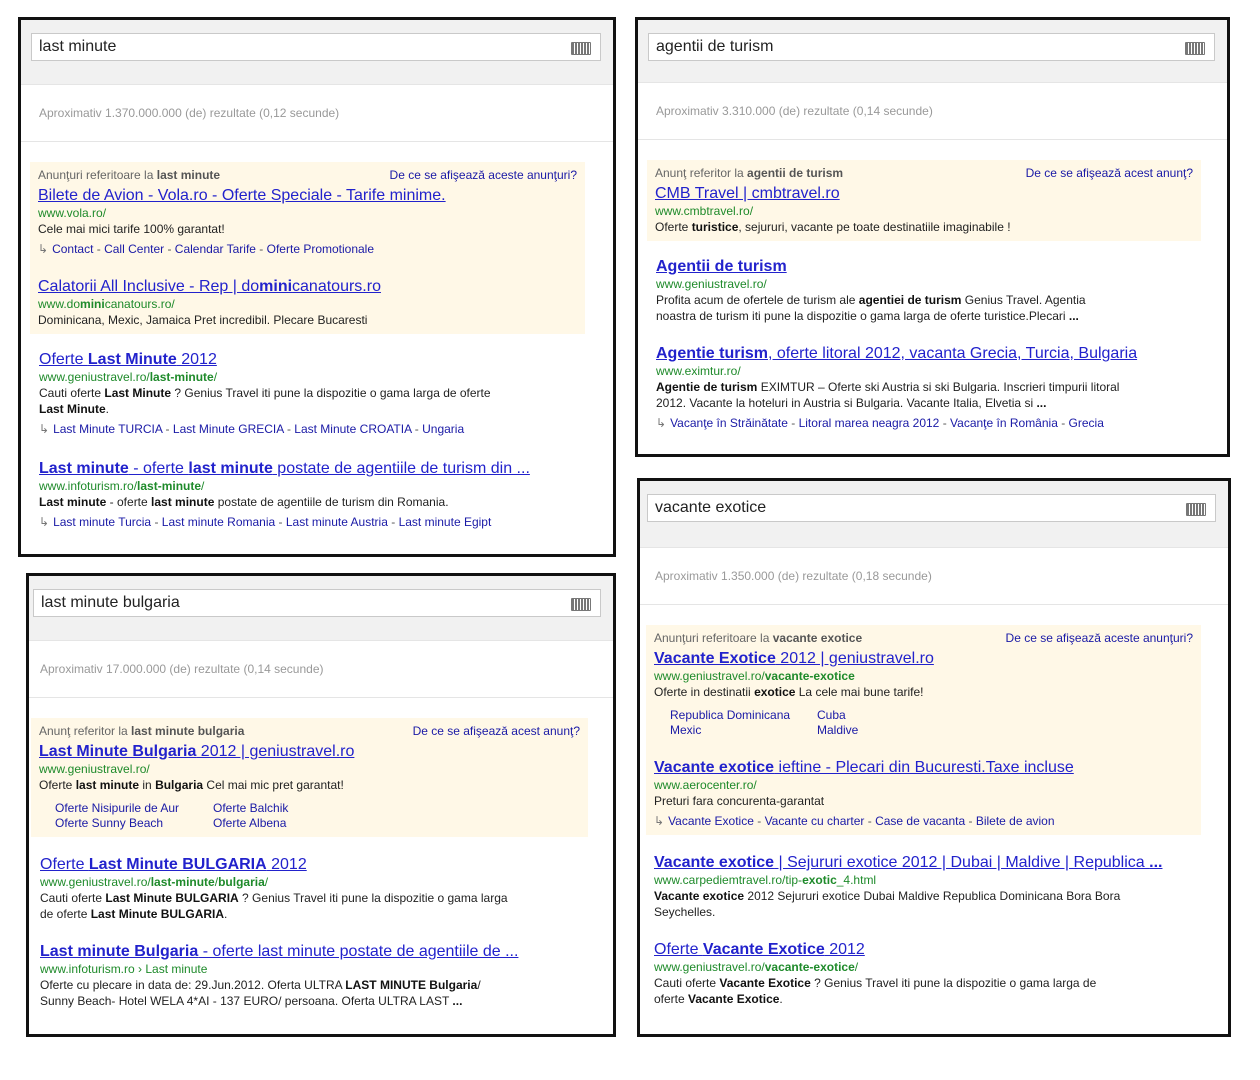 The width and height of the screenshot is (1260, 1080). What do you see at coordinates (228, 429) in the screenshot?
I see `sitelink: Last Minute GRECIA` at bounding box center [228, 429].